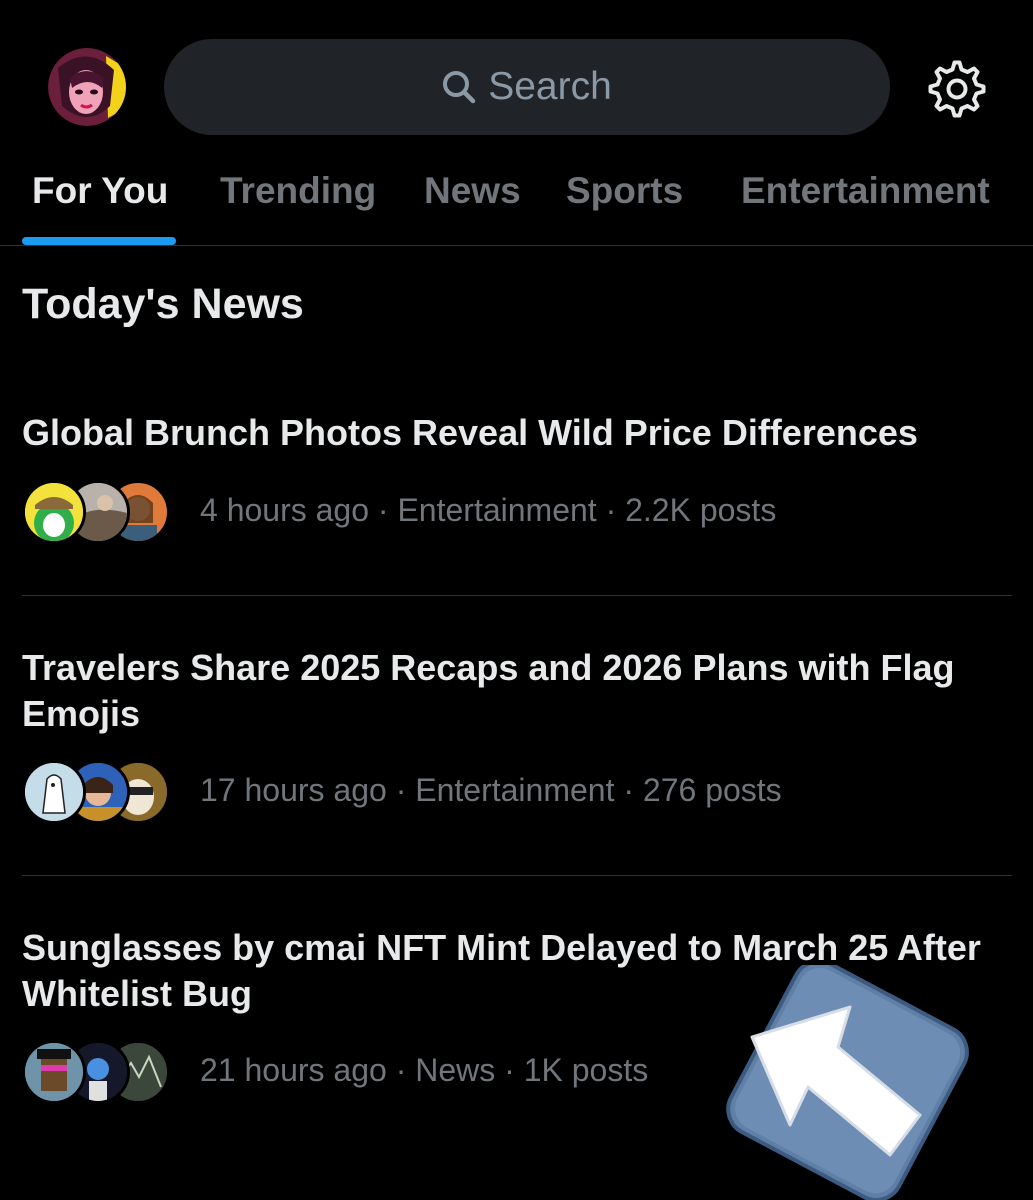  Describe the element at coordinates (865, 191) in the screenshot. I see `tab-entertainment: Entertainment` at that location.